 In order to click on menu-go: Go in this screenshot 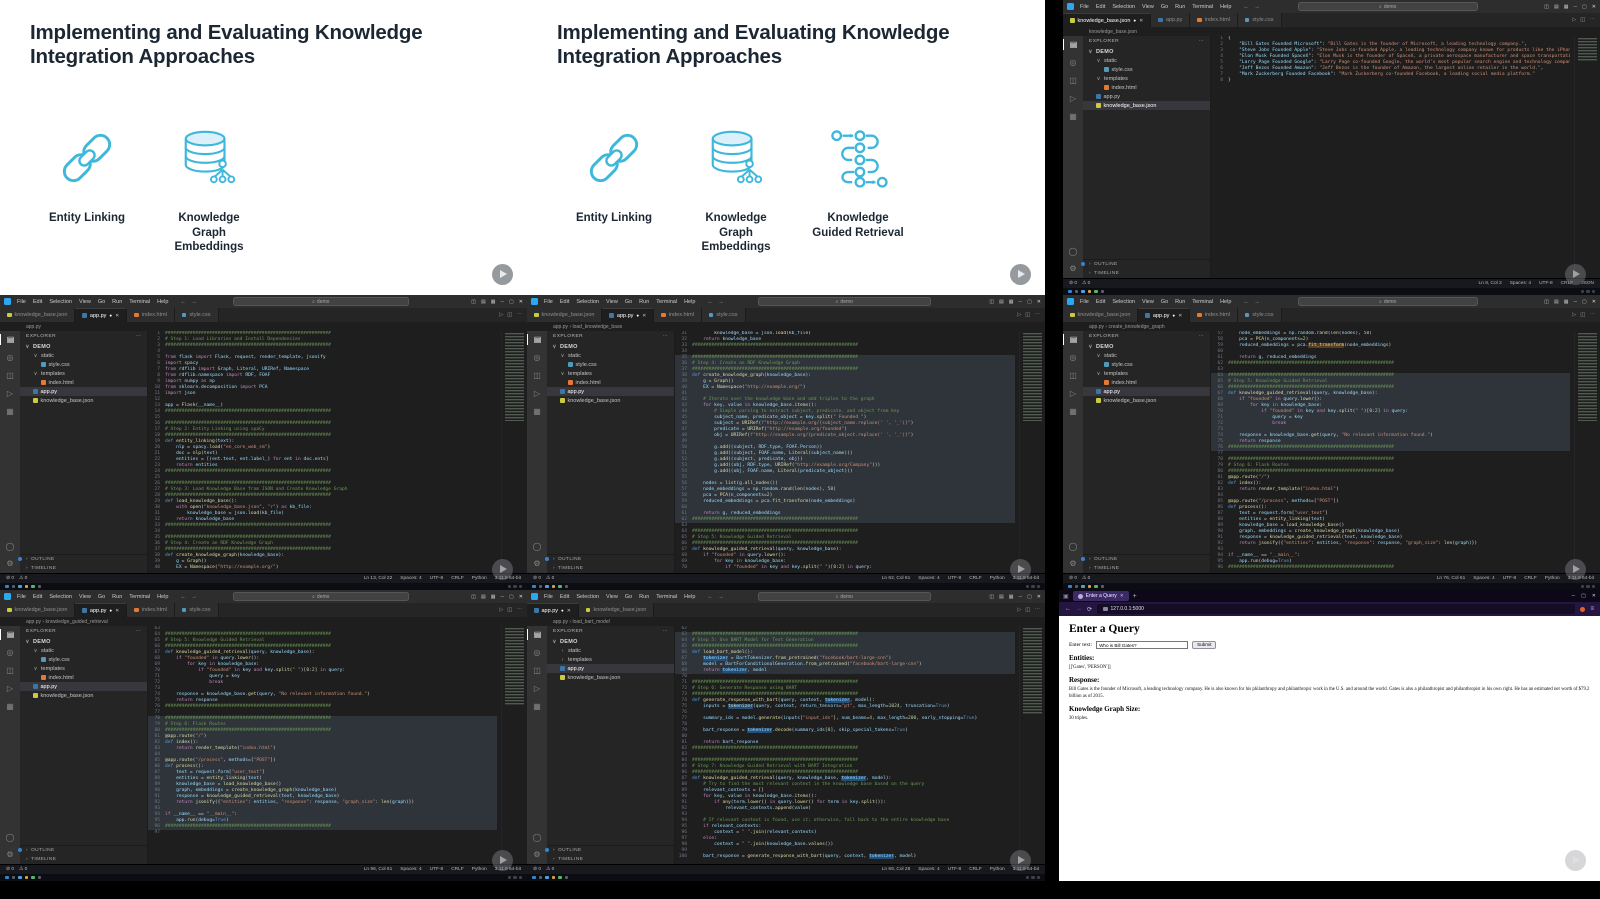, I will do `click(101, 302)`.